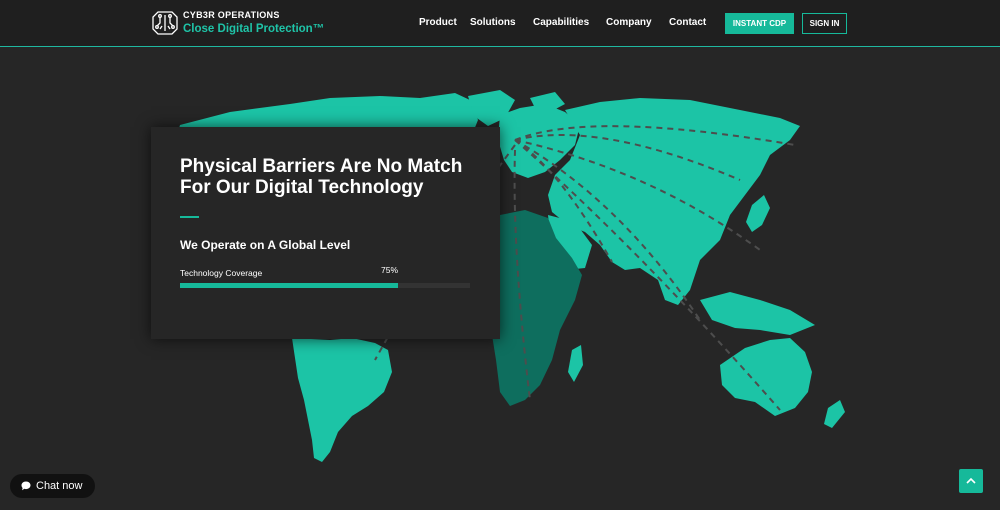 Image resolution: width=1000 pixels, height=510 pixels. What do you see at coordinates (493, 22) in the screenshot?
I see `nav-item-solutions: Solutions` at bounding box center [493, 22].